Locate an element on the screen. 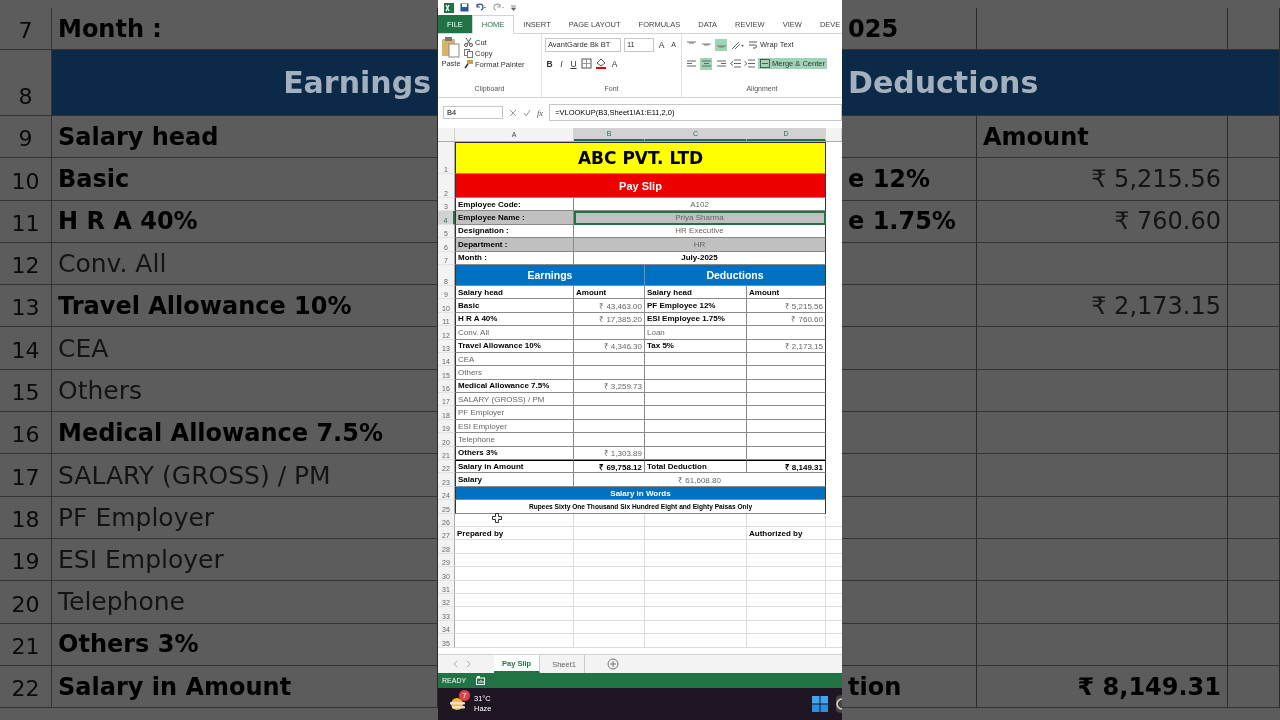  save-icon is located at coordinates (464, 7).